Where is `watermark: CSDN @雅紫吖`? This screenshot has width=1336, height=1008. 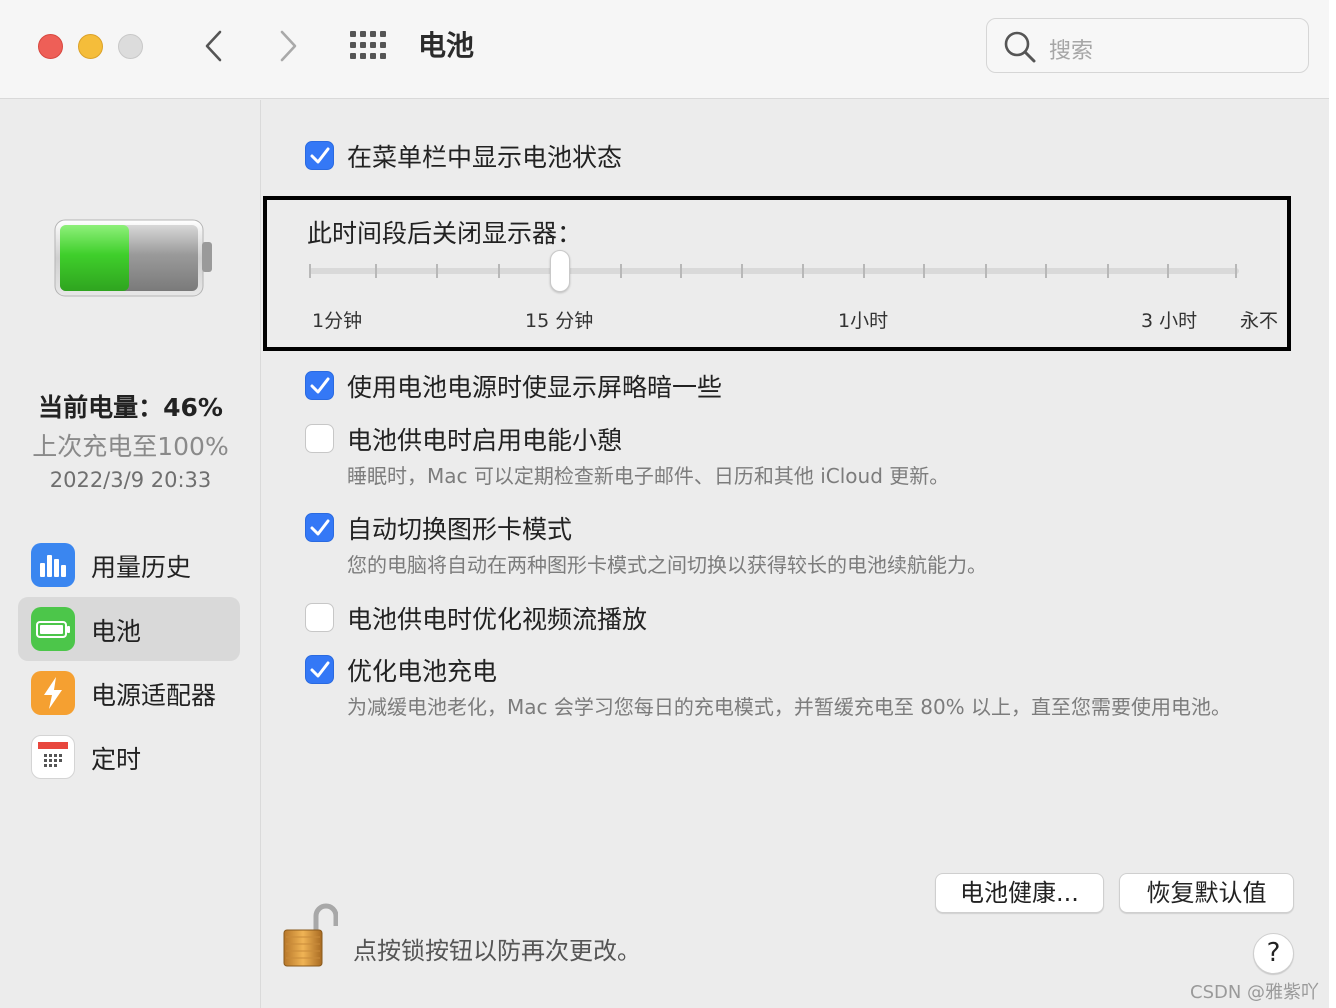 watermark: CSDN @雅紫吖 is located at coordinates (1255, 992).